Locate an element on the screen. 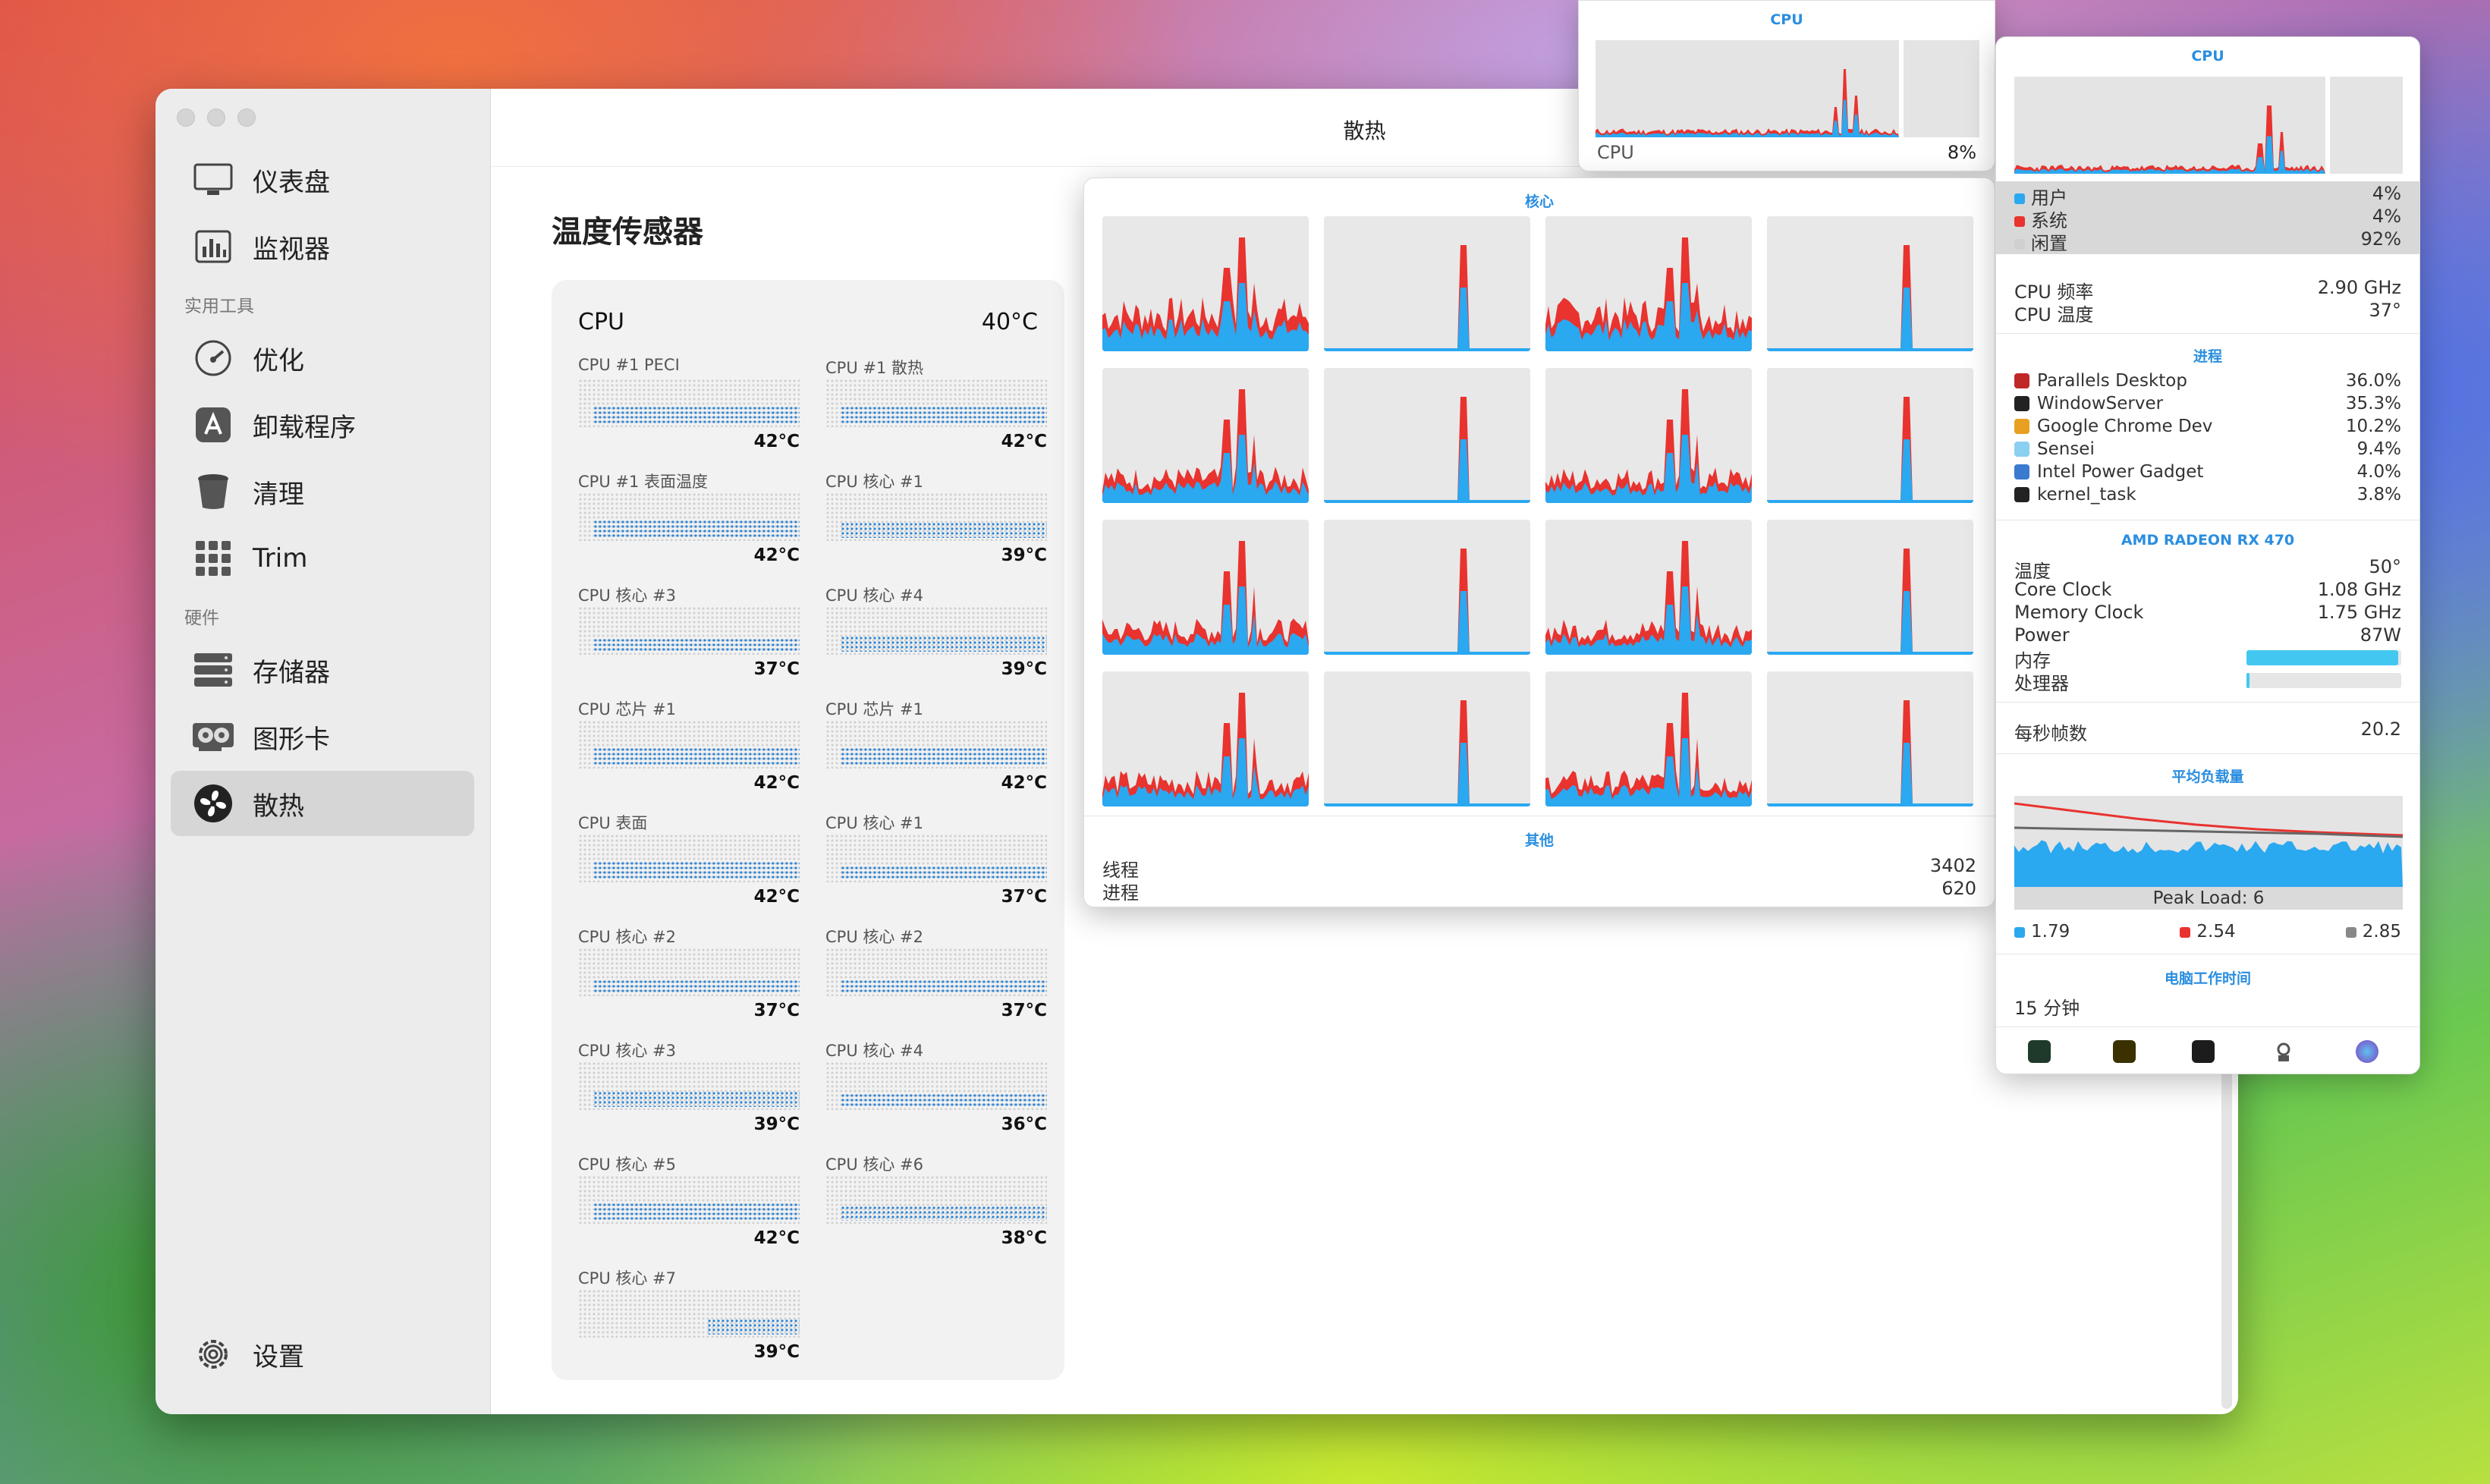  drive-icon is located at coordinates (213, 670).